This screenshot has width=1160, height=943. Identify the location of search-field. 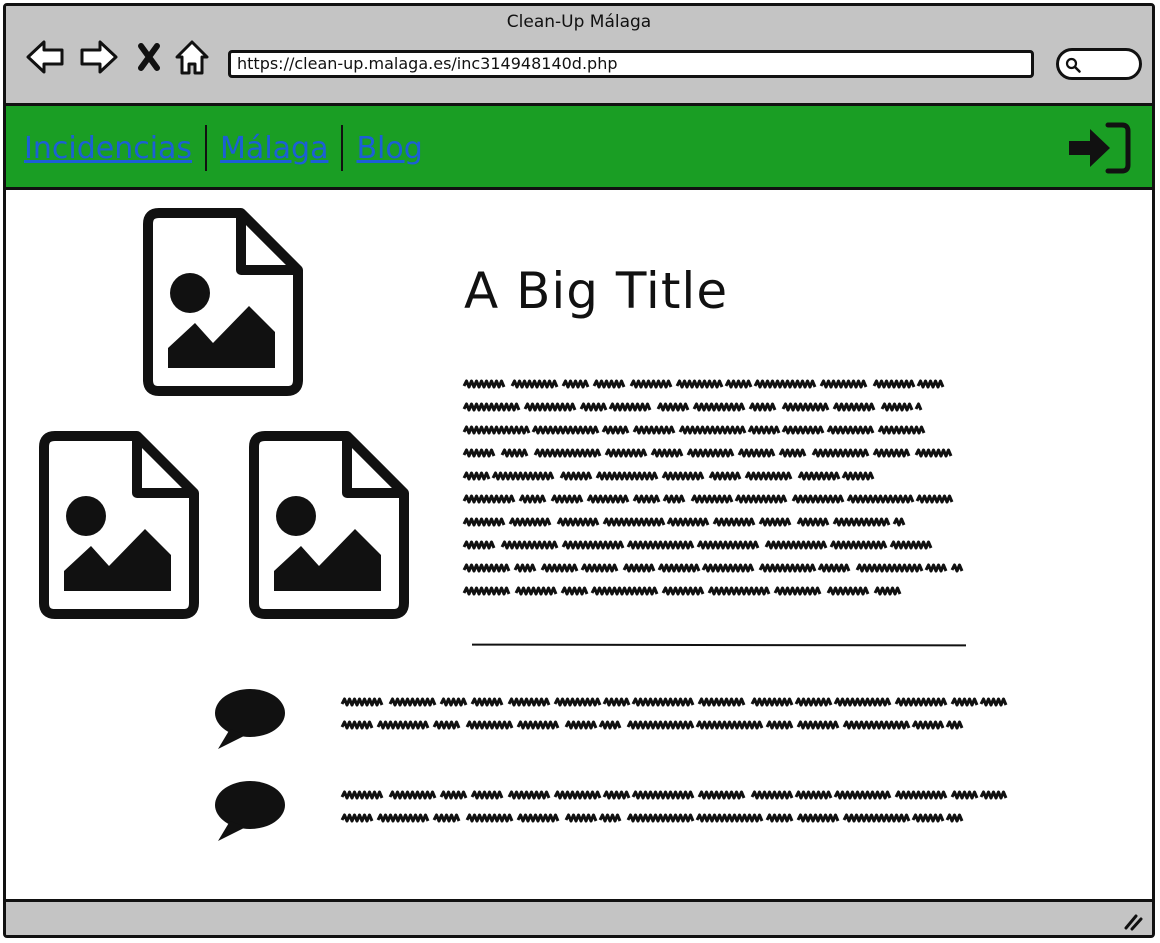
(1099, 64).